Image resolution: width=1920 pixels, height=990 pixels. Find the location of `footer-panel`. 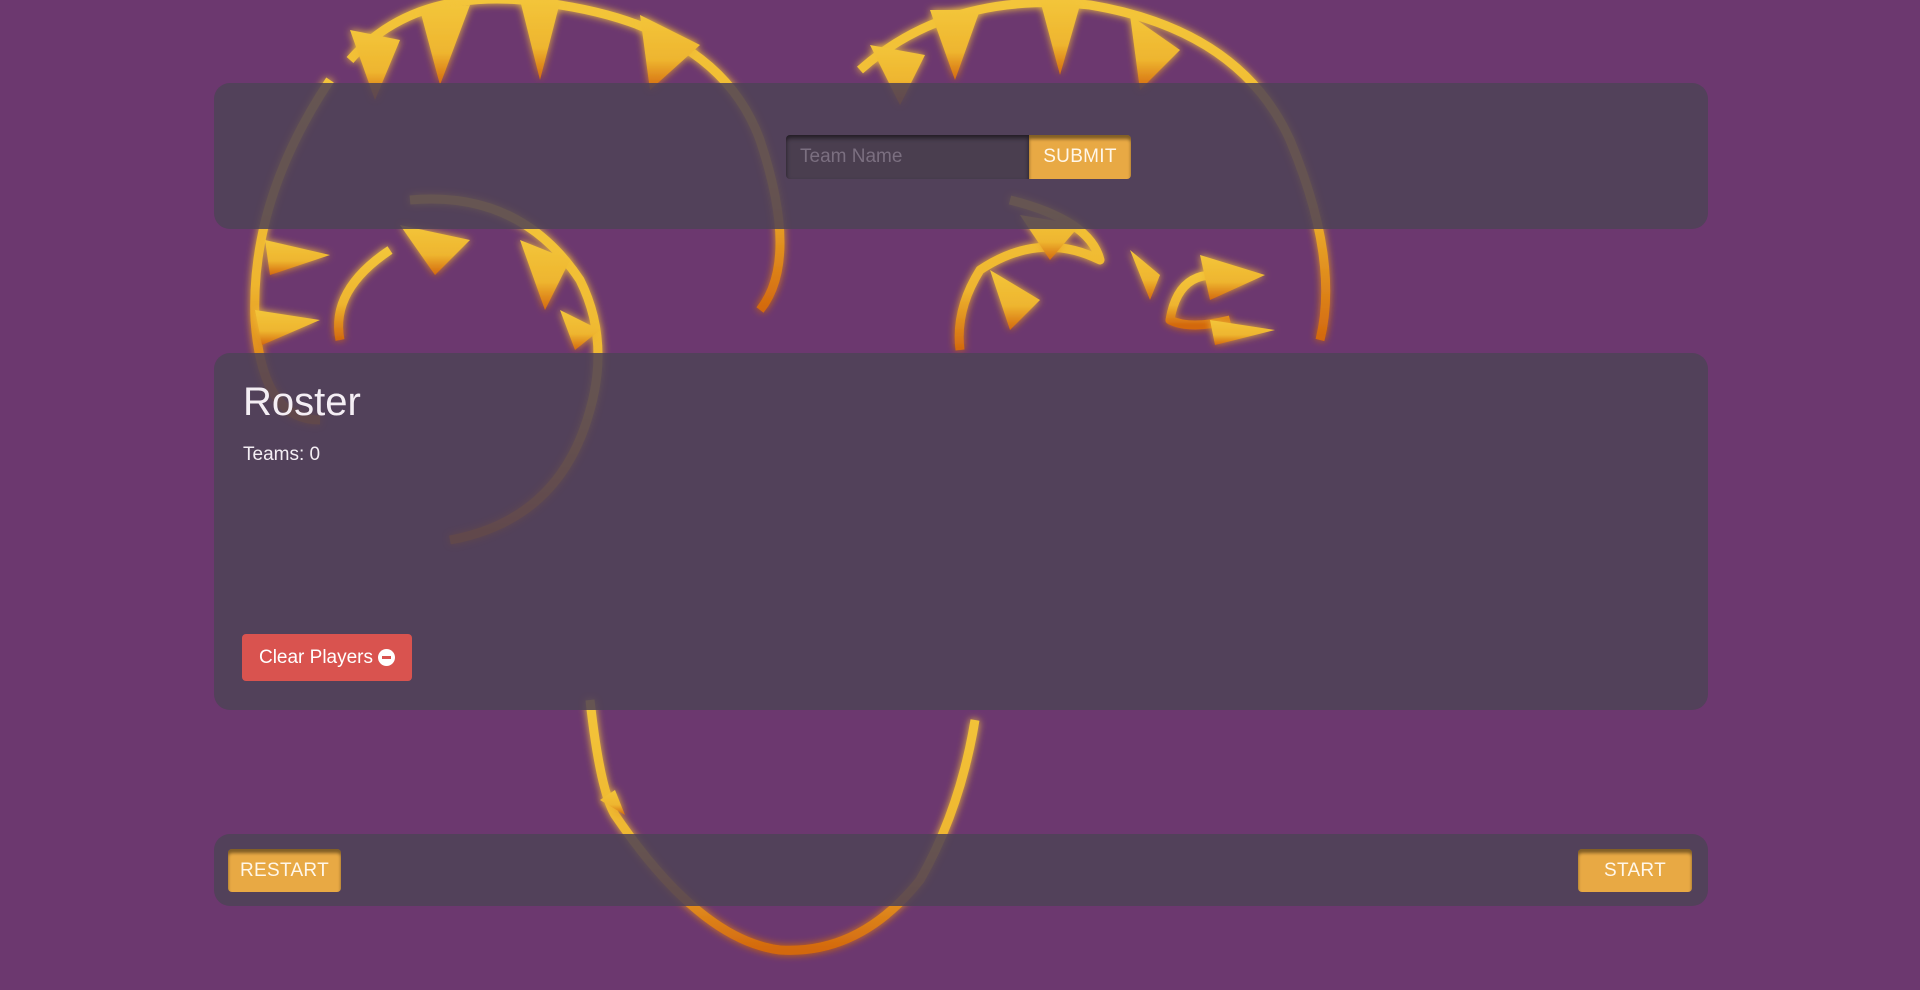

footer-panel is located at coordinates (961, 870).